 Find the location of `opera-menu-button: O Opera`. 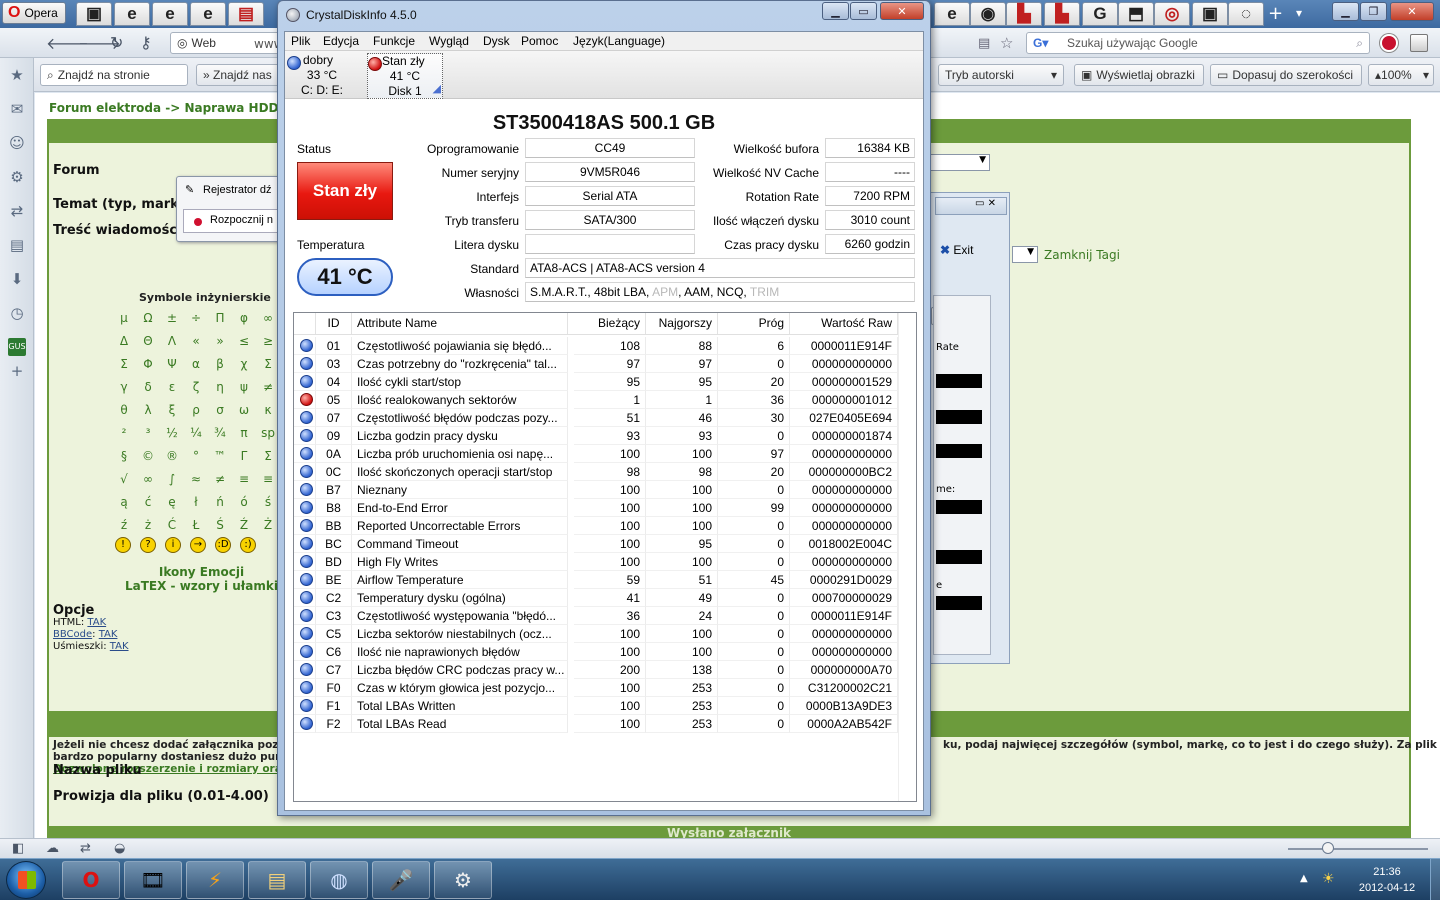

opera-menu-button: O Opera is located at coordinates (34, 13).